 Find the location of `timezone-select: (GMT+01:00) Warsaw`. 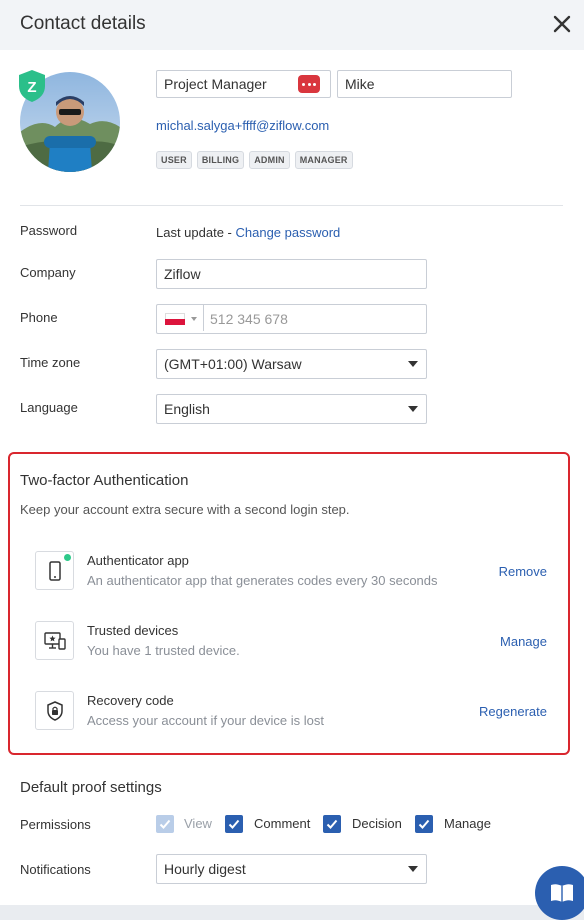

timezone-select: (GMT+01:00) Warsaw is located at coordinates (291, 364).